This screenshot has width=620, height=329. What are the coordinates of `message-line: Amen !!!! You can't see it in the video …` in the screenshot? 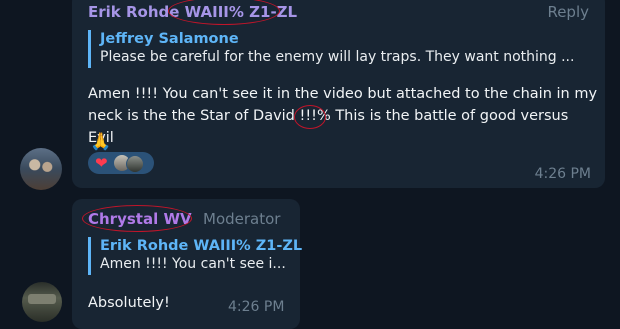 It's located at (343, 94).